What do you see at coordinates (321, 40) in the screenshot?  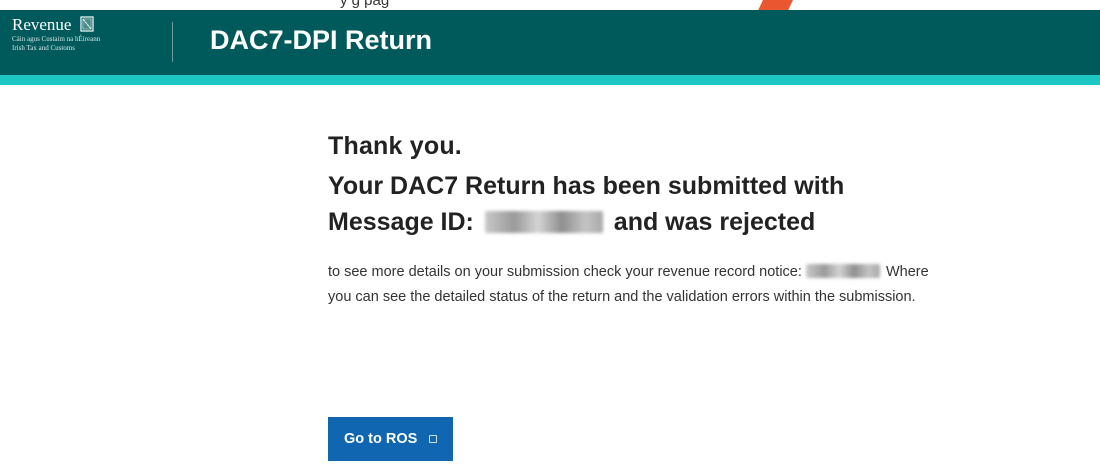 I see `app-title: DAC7-DPI Return` at bounding box center [321, 40].